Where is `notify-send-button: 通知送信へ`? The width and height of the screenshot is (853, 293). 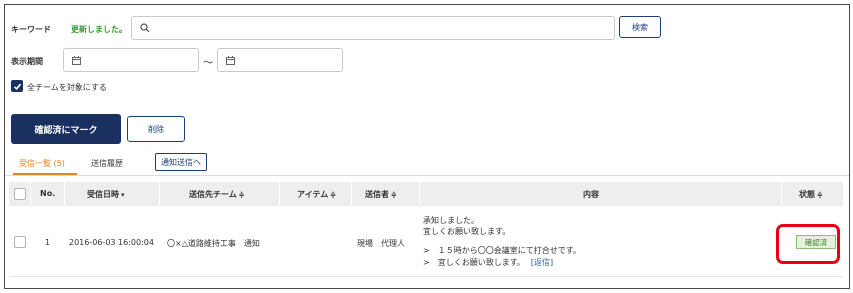 notify-send-button: 通知送信へ is located at coordinates (181, 162).